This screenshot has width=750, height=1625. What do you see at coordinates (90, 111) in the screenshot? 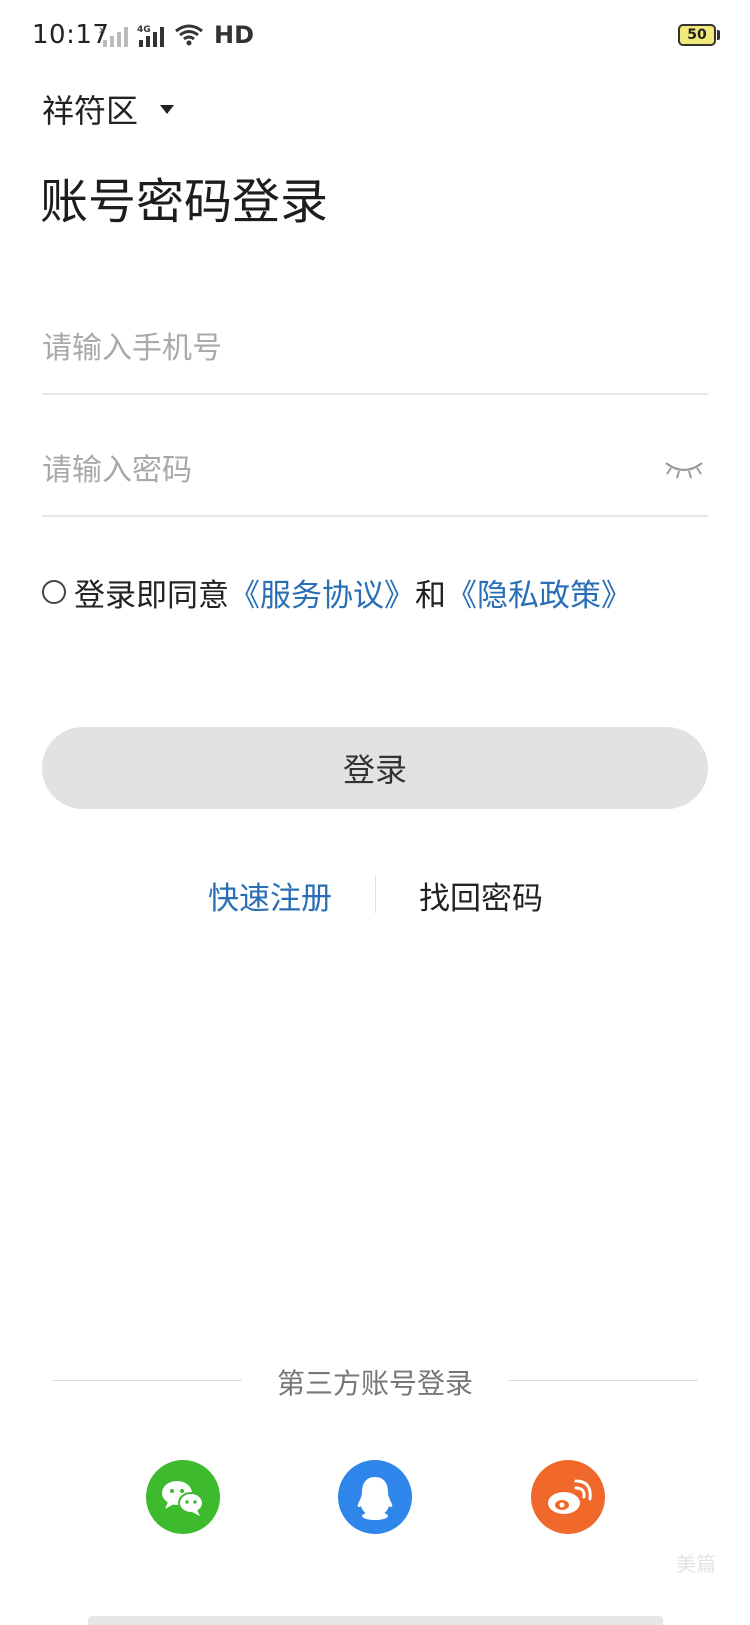
I see `region-label: 祥符区` at bounding box center [90, 111].